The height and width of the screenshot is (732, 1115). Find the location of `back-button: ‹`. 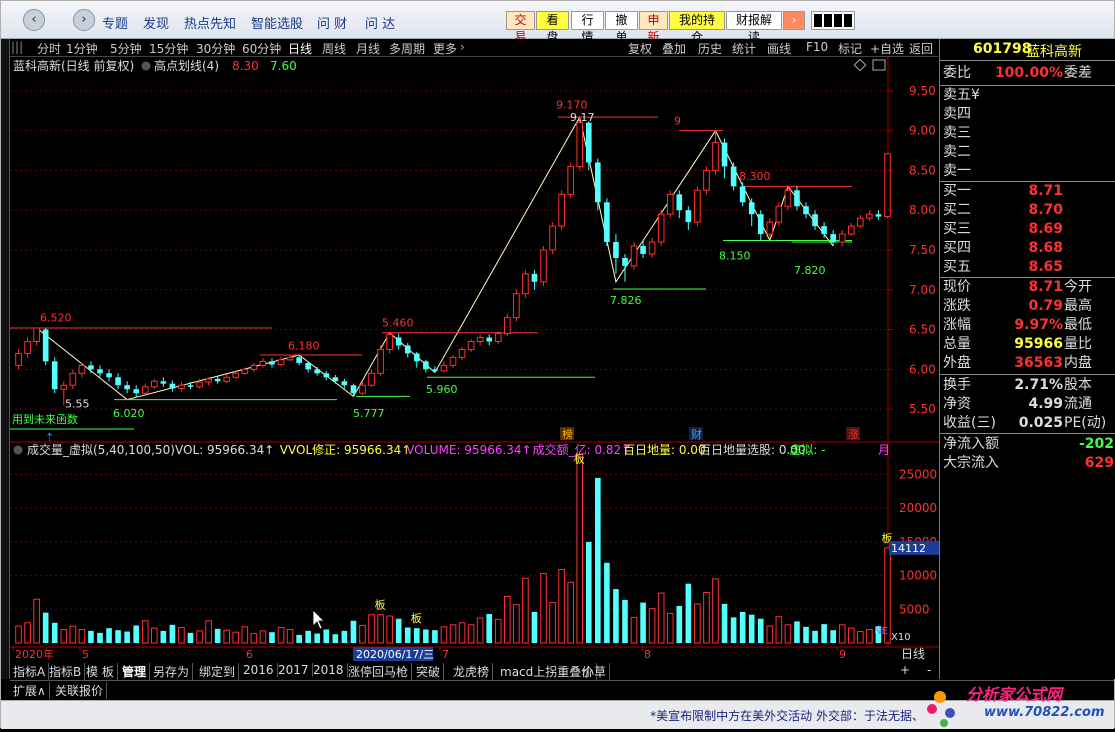

back-button: ‹ is located at coordinates (34, 20).